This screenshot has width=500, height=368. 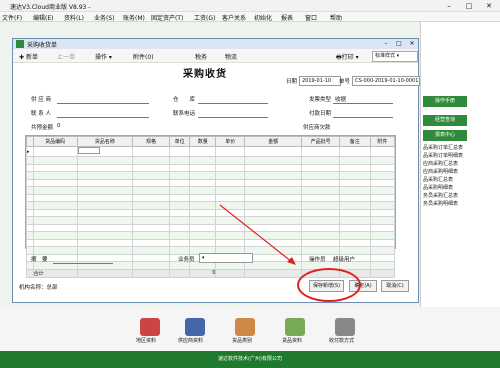 What do you see at coordinates (320, 81) in the screenshot?
I see `date-field: 2019-01-10` at bounding box center [320, 81].